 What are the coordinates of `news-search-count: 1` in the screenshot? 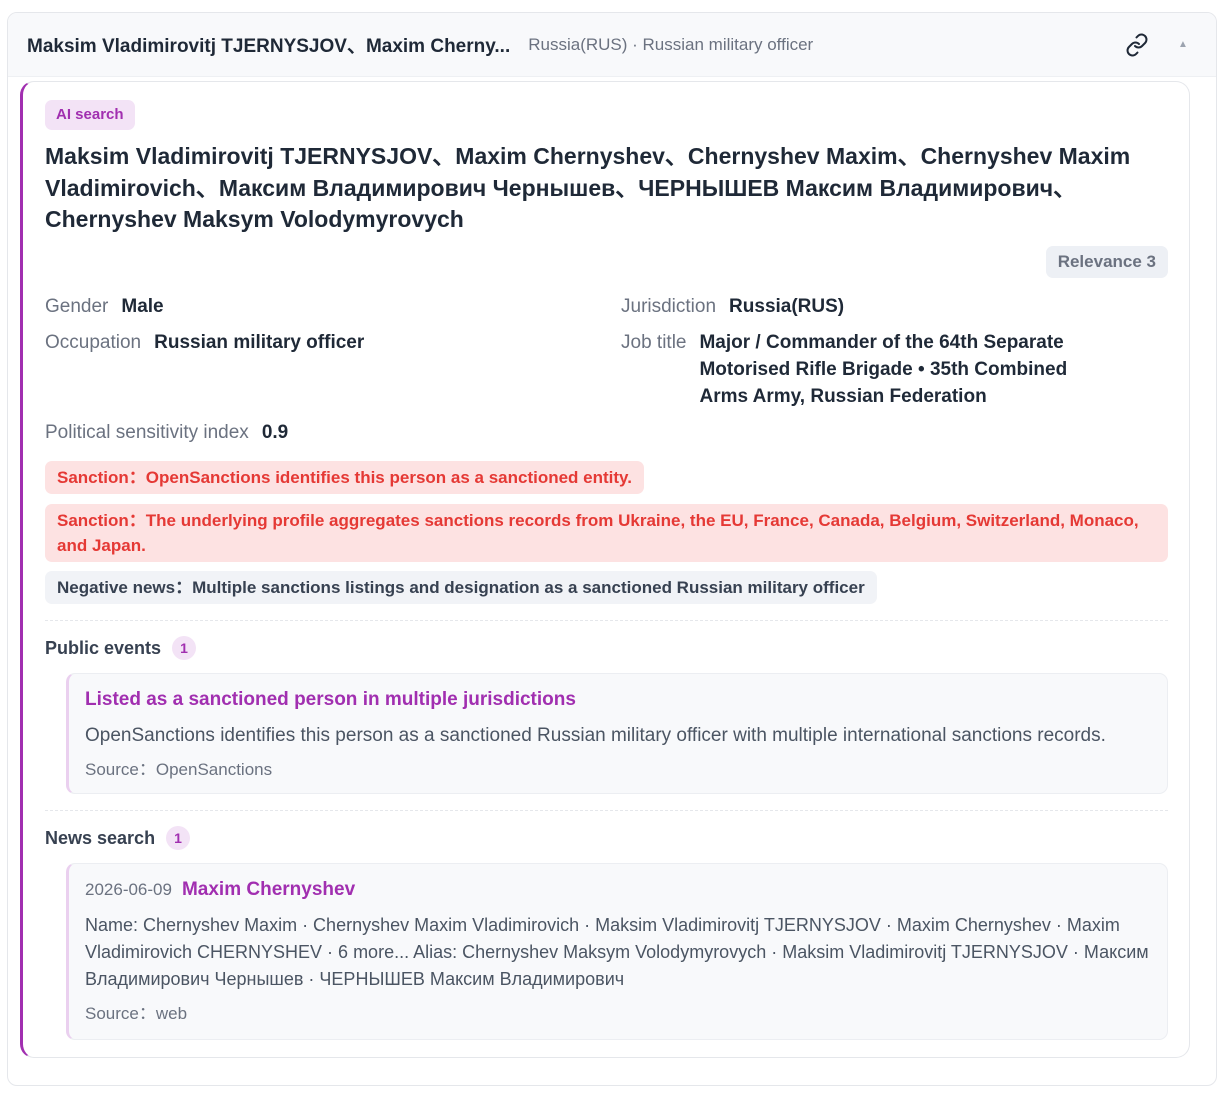 It's located at (178, 838).